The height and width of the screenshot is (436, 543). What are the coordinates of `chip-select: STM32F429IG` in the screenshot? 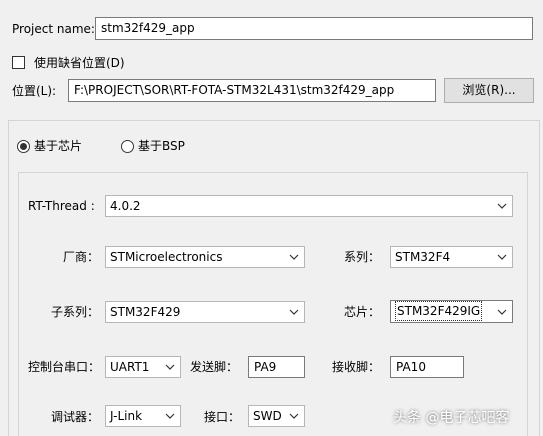 It's located at (451, 311).